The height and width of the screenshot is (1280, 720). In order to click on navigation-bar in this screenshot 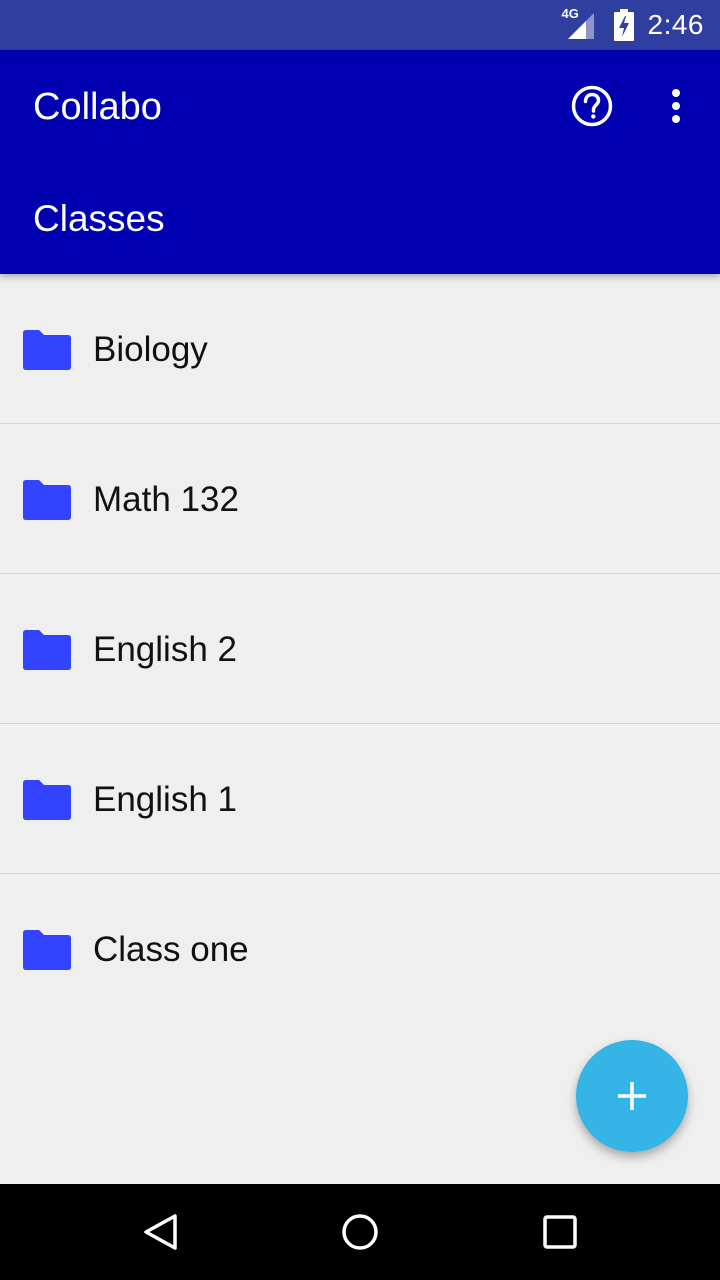, I will do `click(360, 1232)`.